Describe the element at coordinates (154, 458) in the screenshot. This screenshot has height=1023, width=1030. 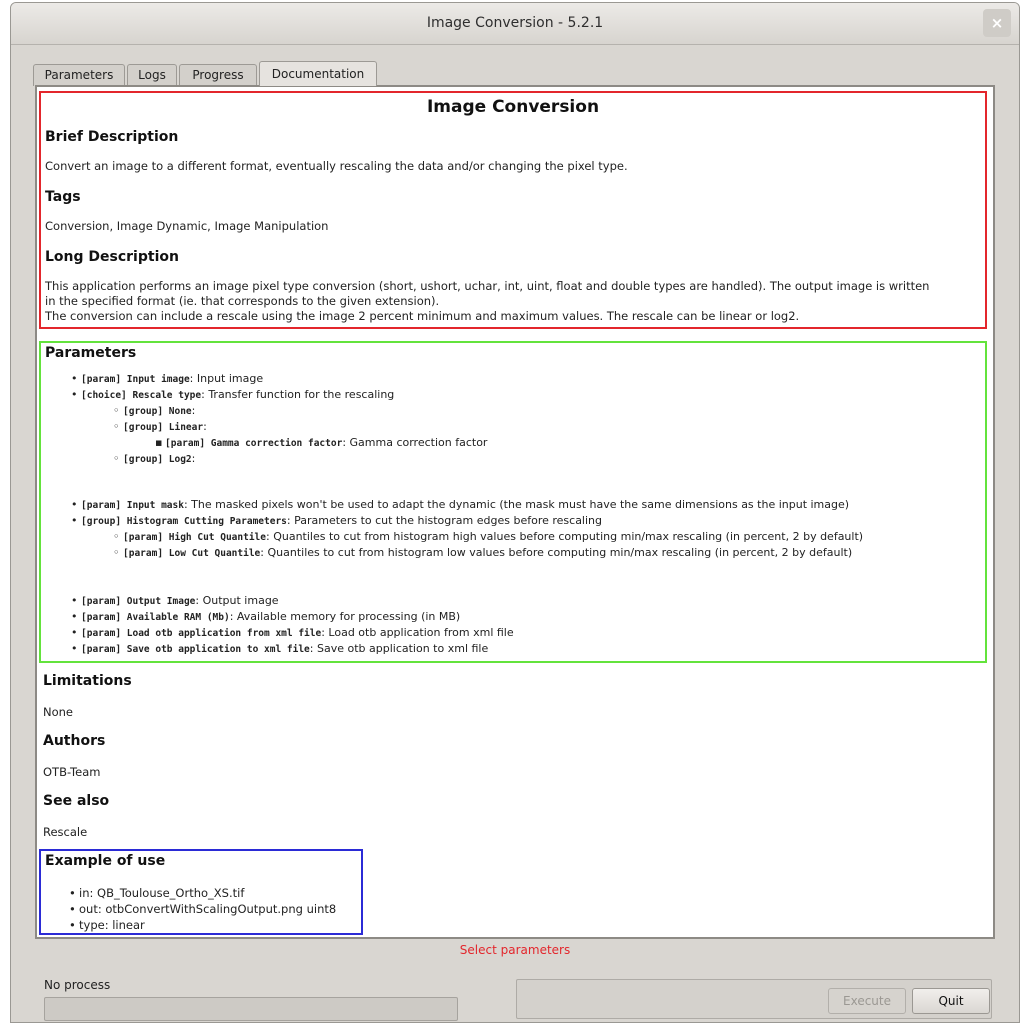
I see `list-item: ◦ [group] Log2:` at that location.